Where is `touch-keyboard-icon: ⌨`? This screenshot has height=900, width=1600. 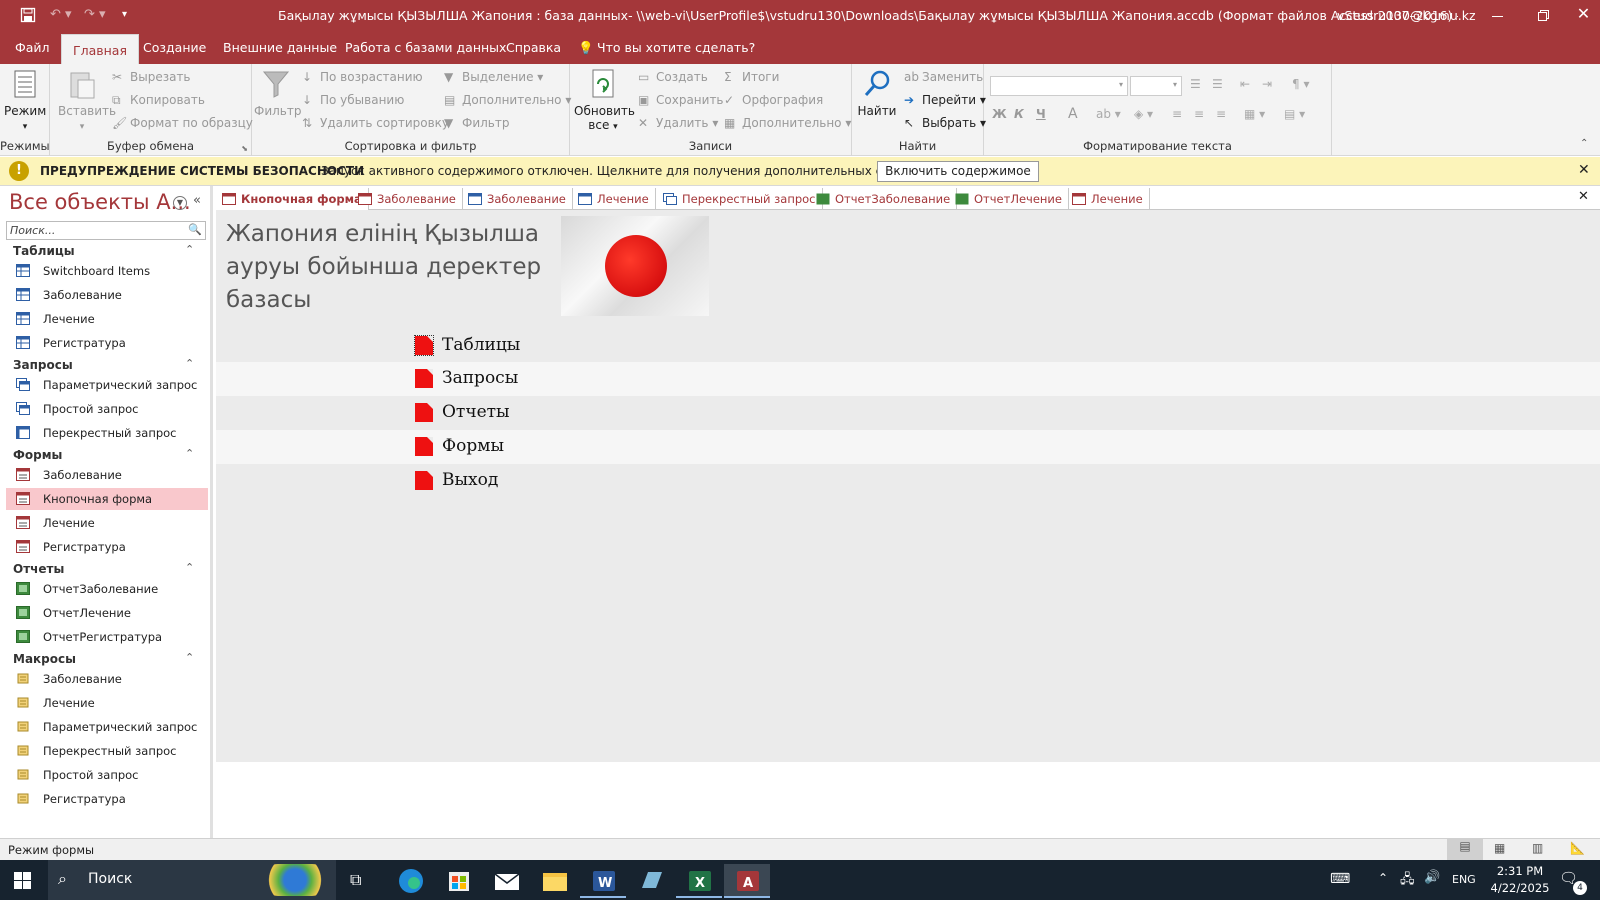
touch-keyboard-icon: ⌨ is located at coordinates (1340, 879).